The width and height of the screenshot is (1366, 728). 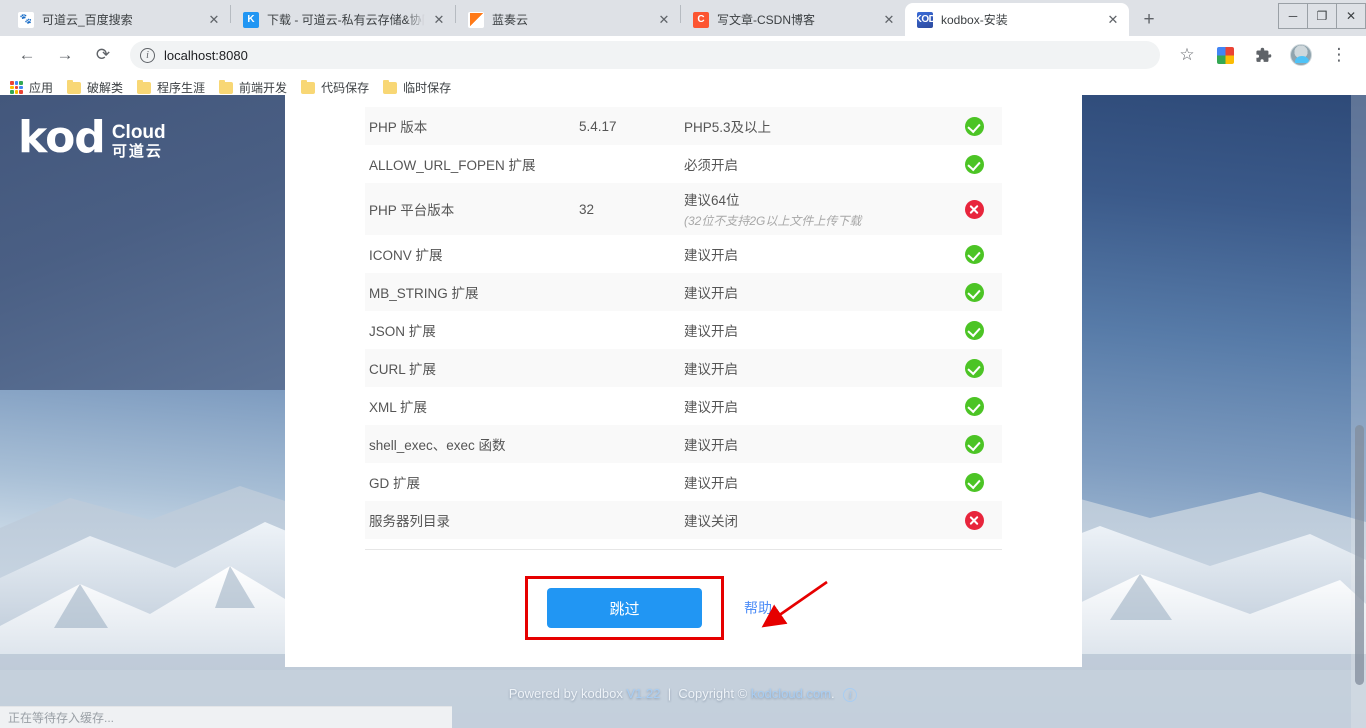 I want to click on footer-site-link: kodcloud.com, so click(x=791, y=693).